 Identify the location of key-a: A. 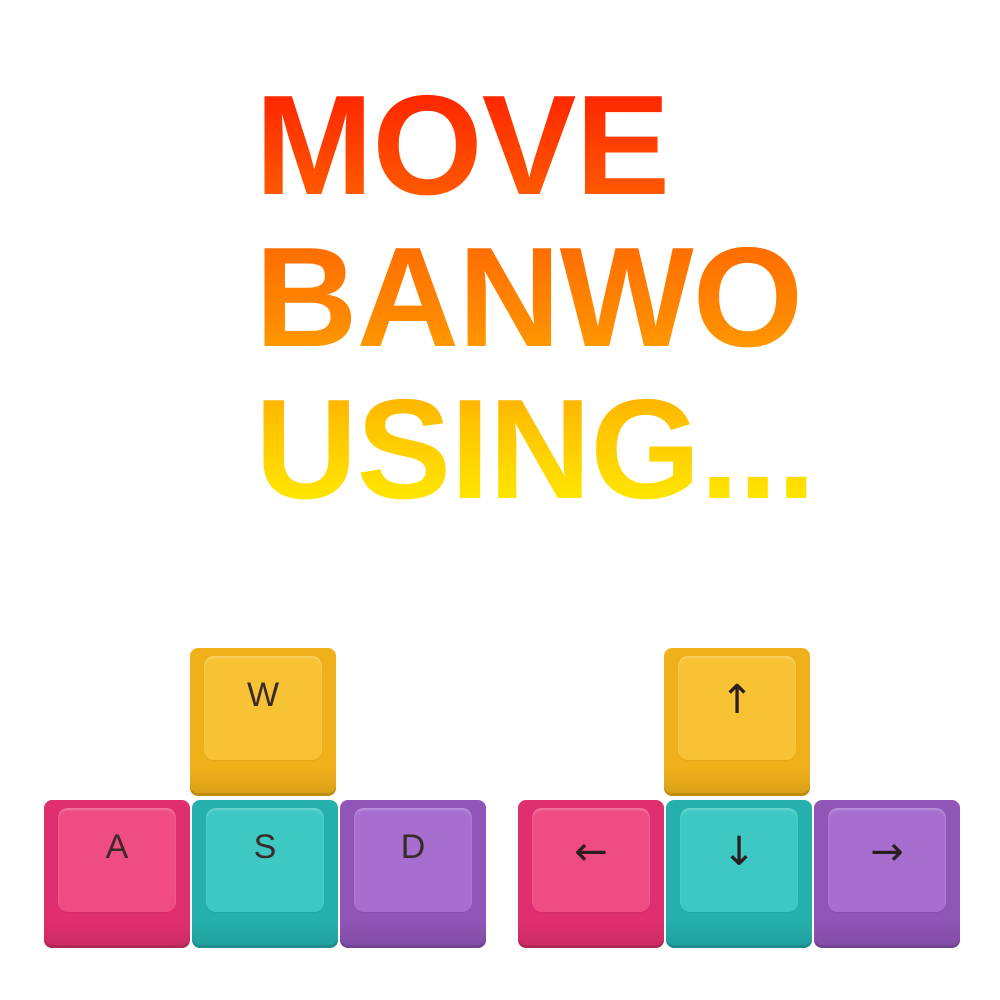
(117, 874).